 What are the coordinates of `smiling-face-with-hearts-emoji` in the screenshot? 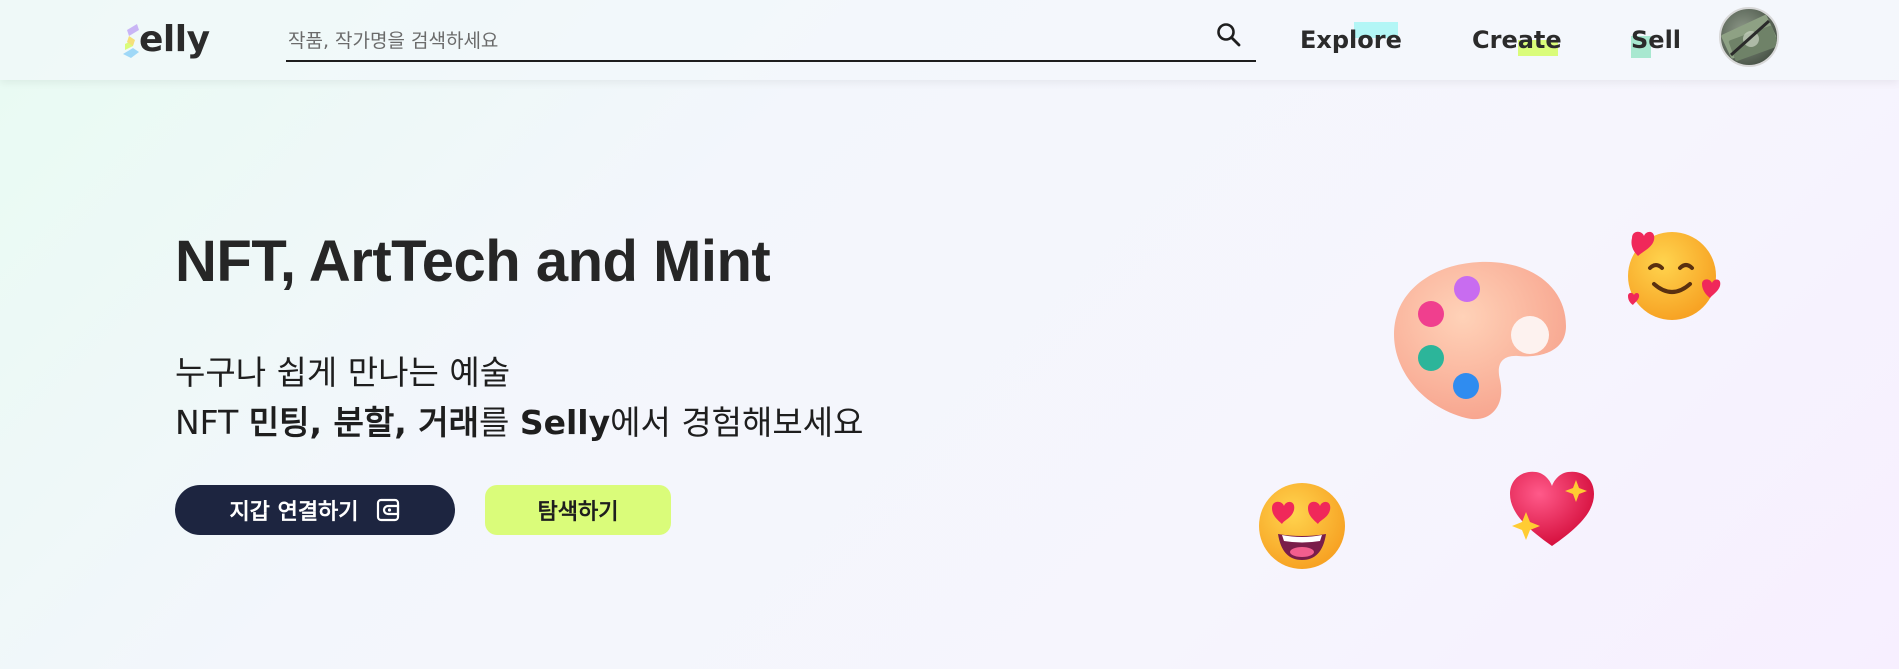 It's located at (1674, 275).